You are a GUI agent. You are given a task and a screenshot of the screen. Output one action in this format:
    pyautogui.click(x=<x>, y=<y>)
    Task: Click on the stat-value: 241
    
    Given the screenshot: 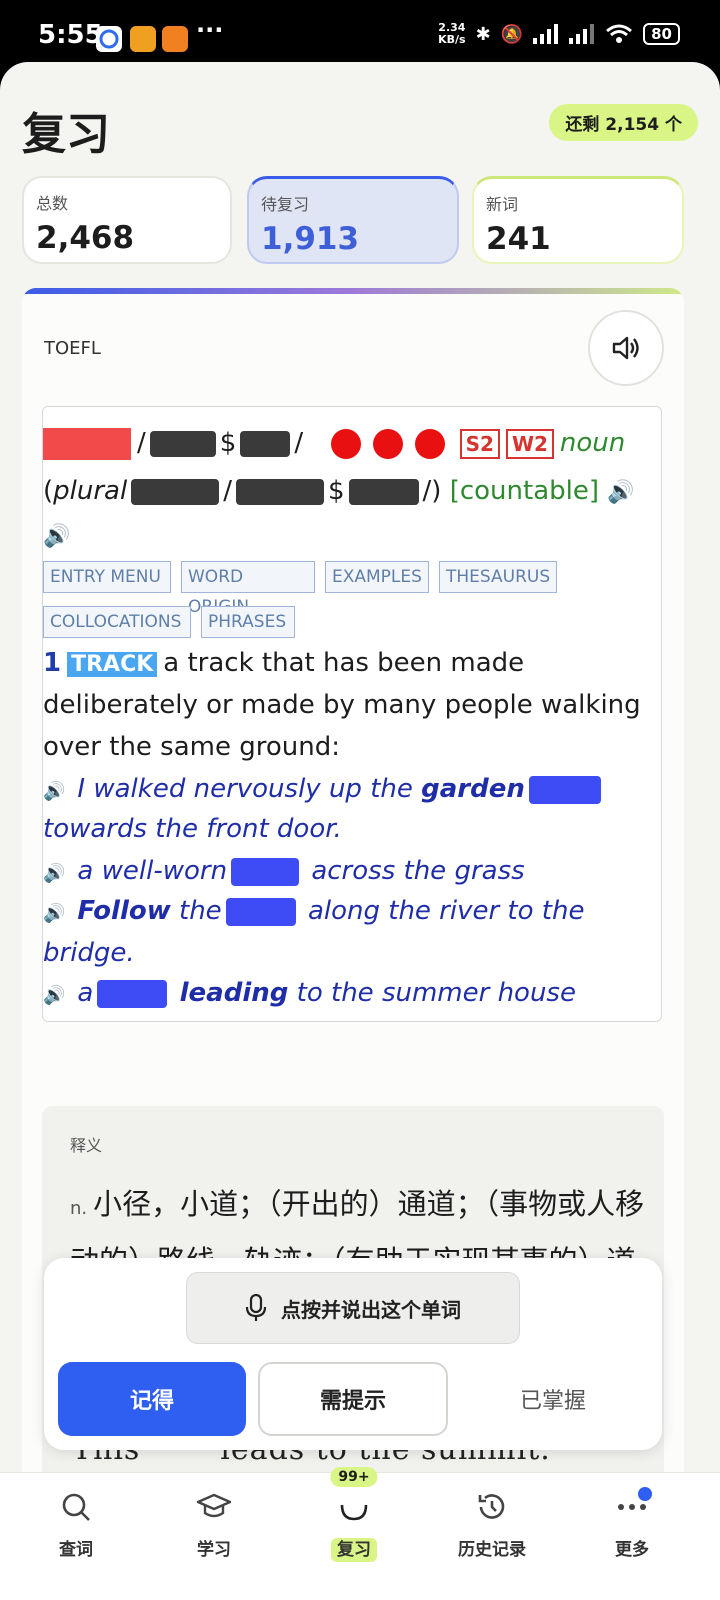 What is the action you would take?
    pyautogui.click(x=518, y=239)
    